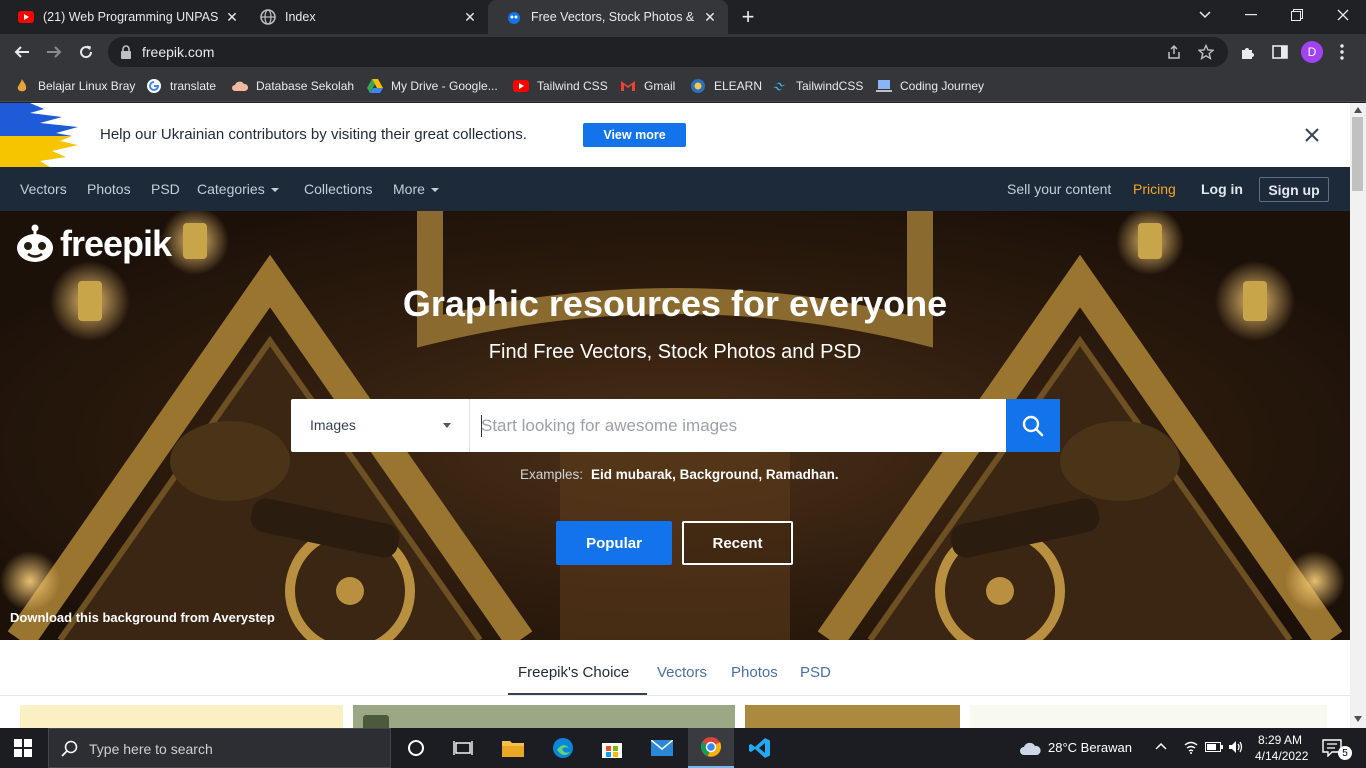  Describe the element at coordinates (1222, 189) in the screenshot. I see `nav-login: Log in` at that location.